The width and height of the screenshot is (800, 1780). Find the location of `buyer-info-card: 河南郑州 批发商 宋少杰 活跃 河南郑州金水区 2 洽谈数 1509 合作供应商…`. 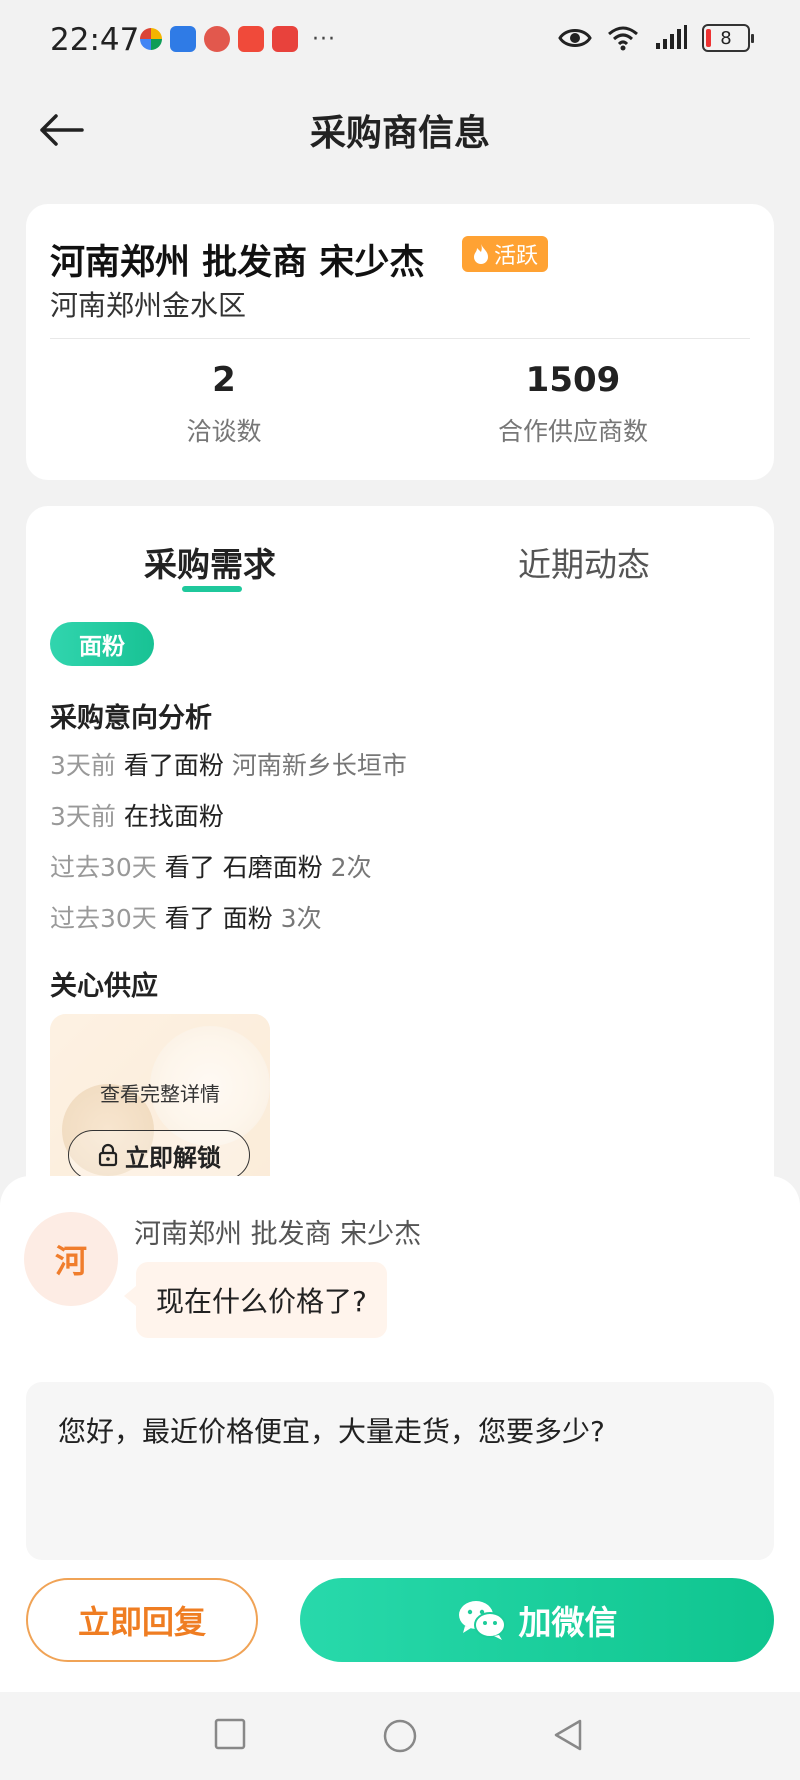

buyer-info-card: 河南郑州 批发商 宋少杰 活跃 河南郑州金水区 2 洽谈数 1509 合作供应商… is located at coordinates (400, 342).